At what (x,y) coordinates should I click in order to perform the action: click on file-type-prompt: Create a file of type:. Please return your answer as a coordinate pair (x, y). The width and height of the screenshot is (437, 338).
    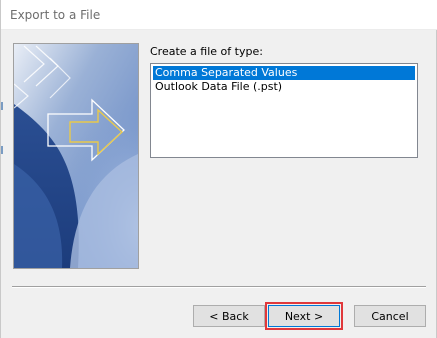
    Looking at the image, I should click on (206, 51).